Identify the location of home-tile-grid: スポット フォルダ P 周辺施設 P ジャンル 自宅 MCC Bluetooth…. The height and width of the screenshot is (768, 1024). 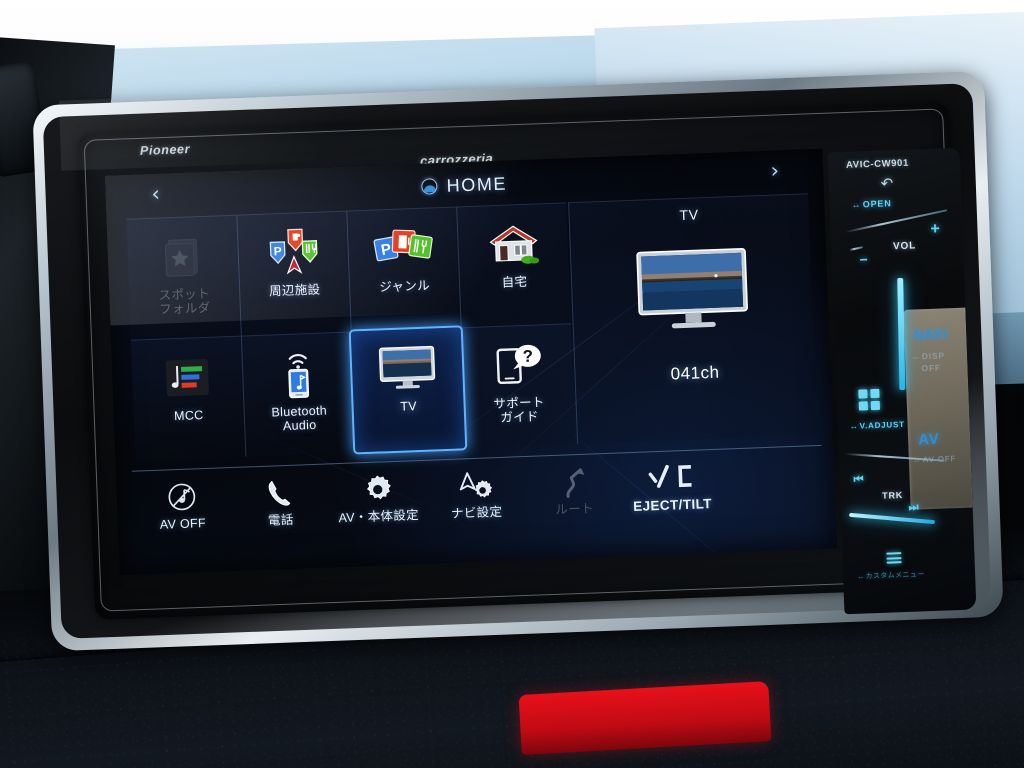
(351, 331).